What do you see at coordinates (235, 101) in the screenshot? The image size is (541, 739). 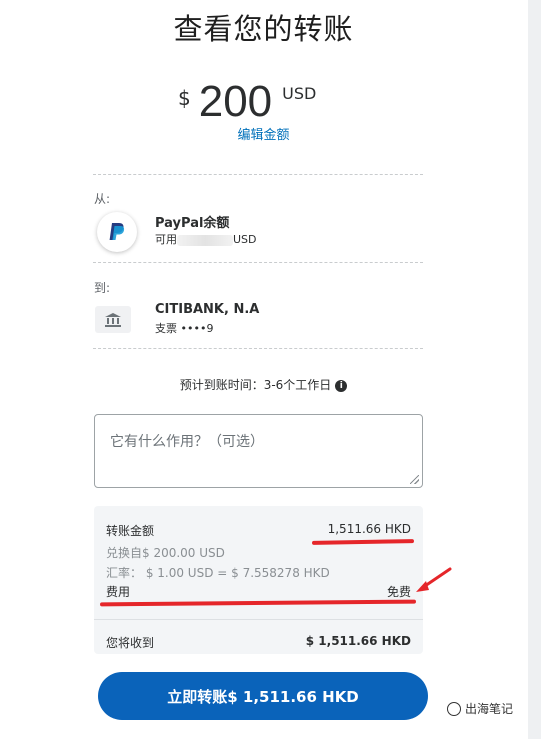 I see `amount-value: 200` at bounding box center [235, 101].